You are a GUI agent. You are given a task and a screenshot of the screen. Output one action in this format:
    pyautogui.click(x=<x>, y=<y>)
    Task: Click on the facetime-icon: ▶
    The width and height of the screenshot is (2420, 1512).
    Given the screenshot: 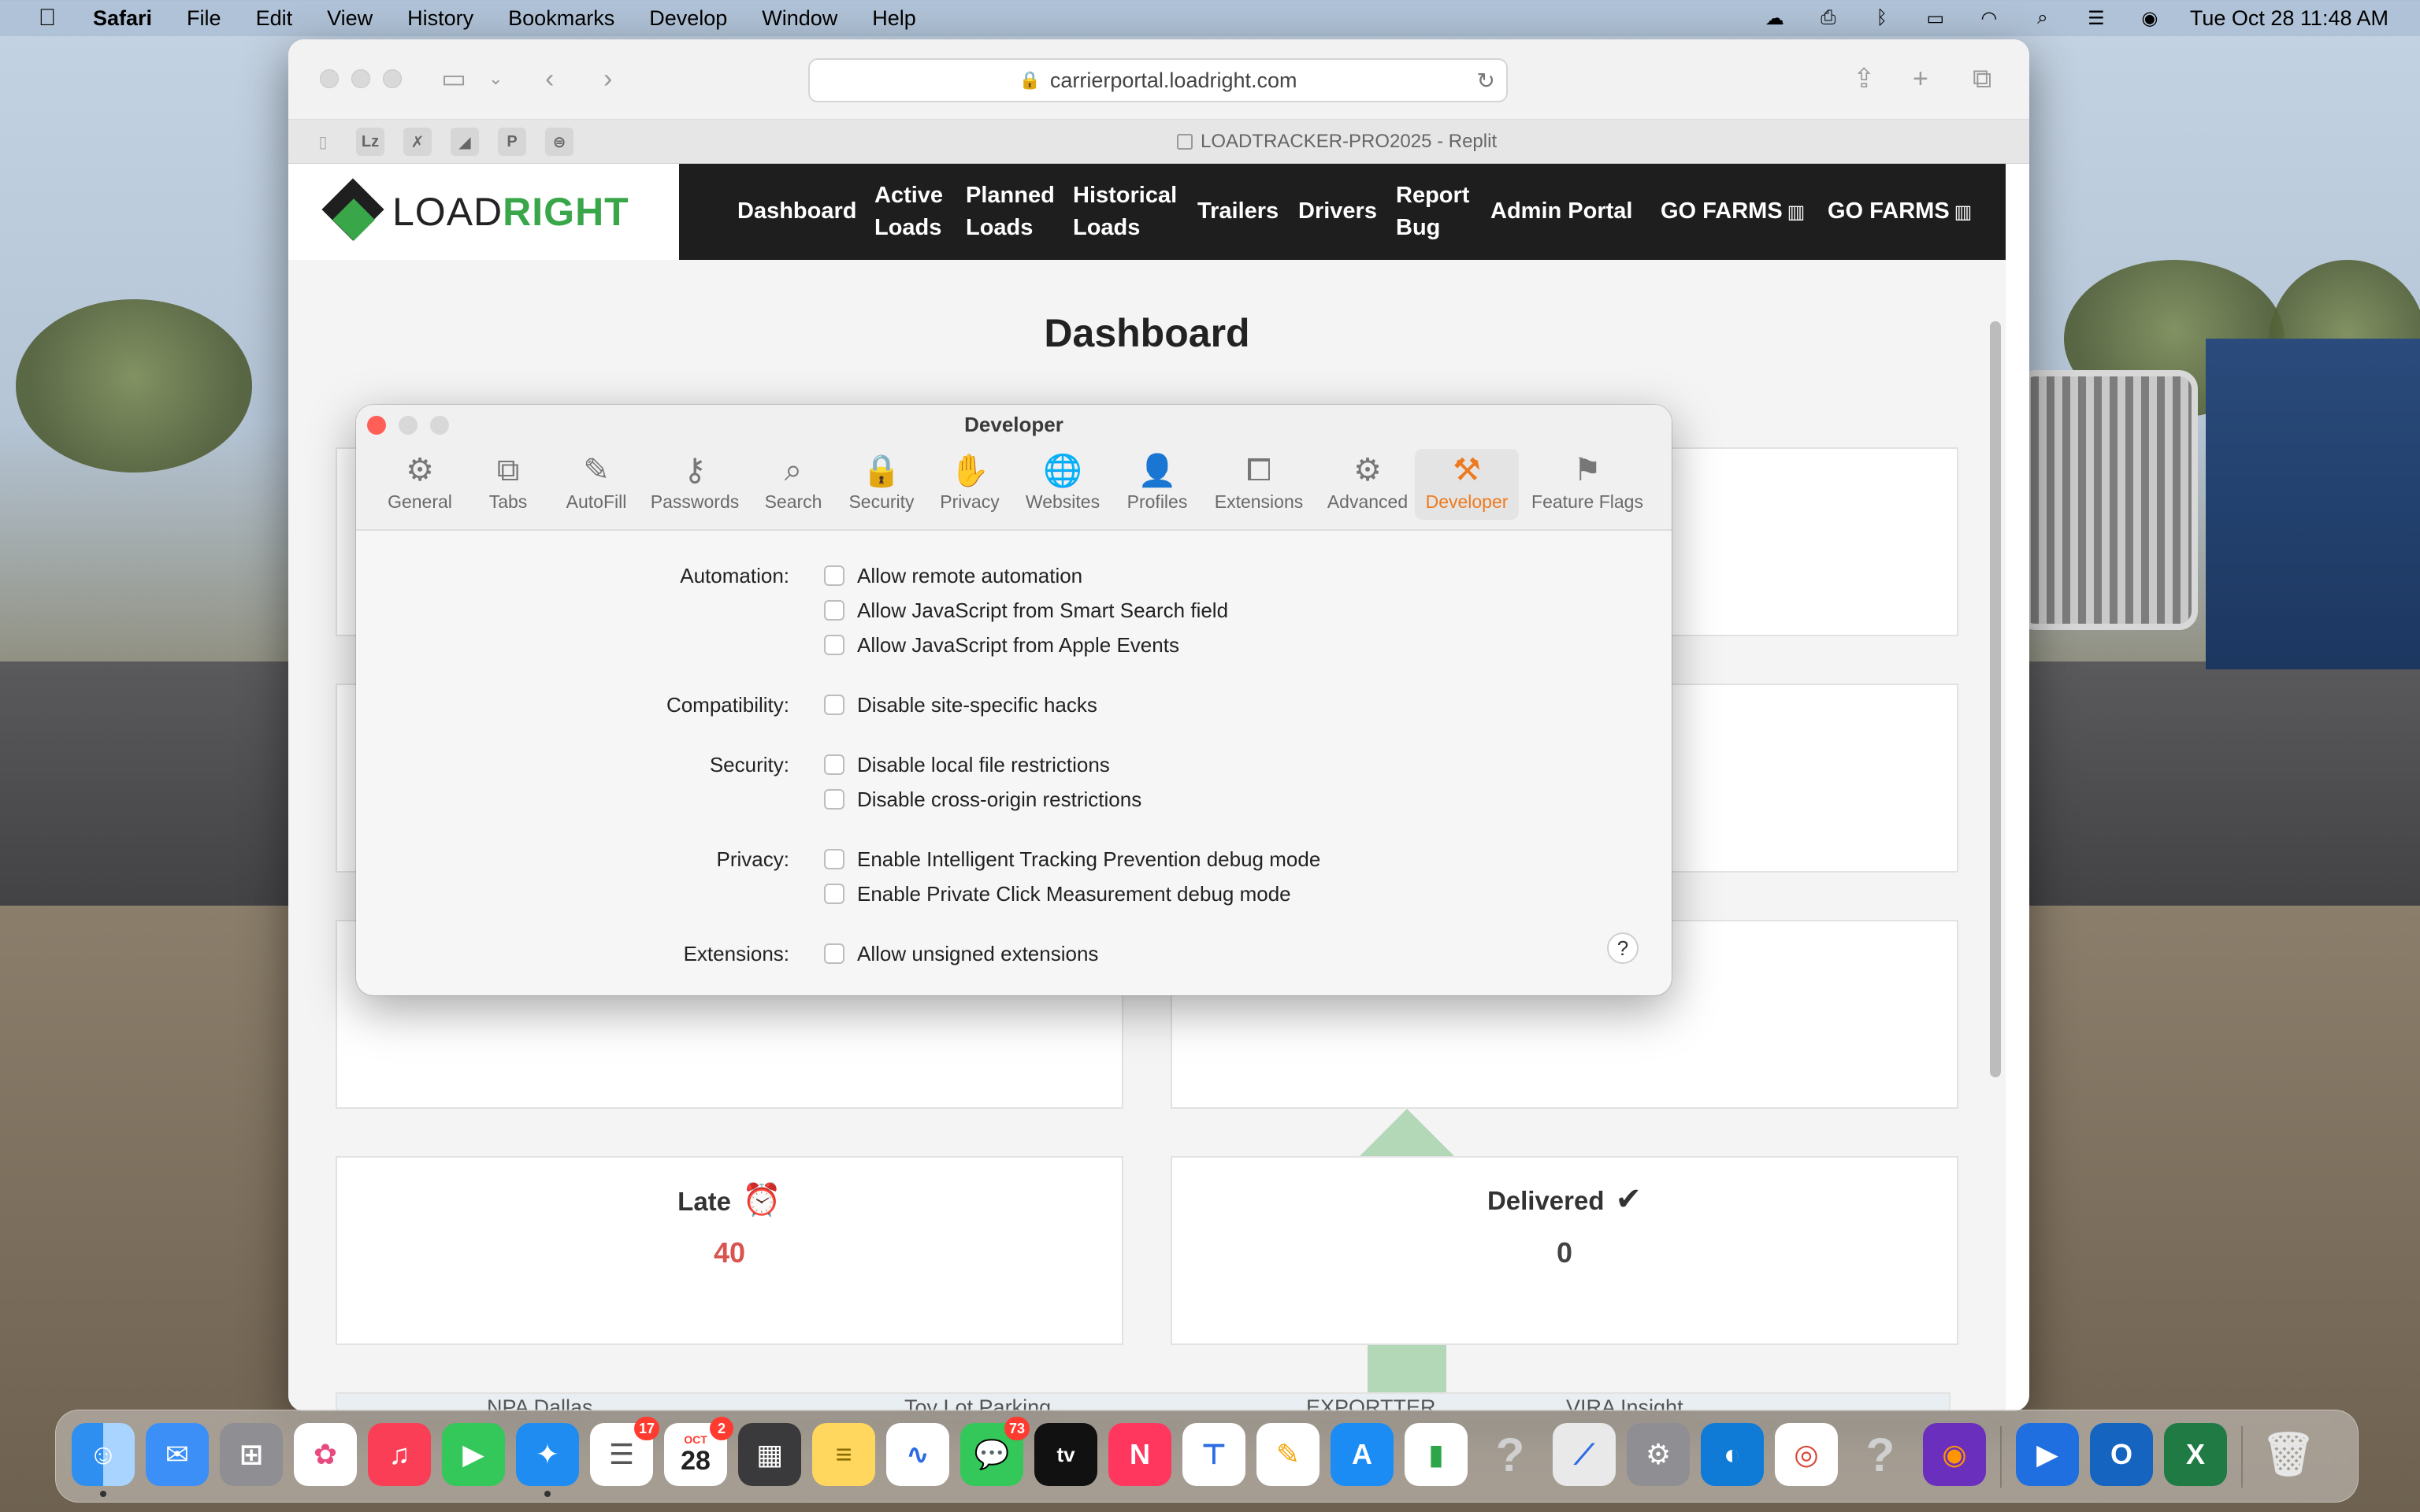 What is the action you would take?
    pyautogui.click(x=473, y=1454)
    